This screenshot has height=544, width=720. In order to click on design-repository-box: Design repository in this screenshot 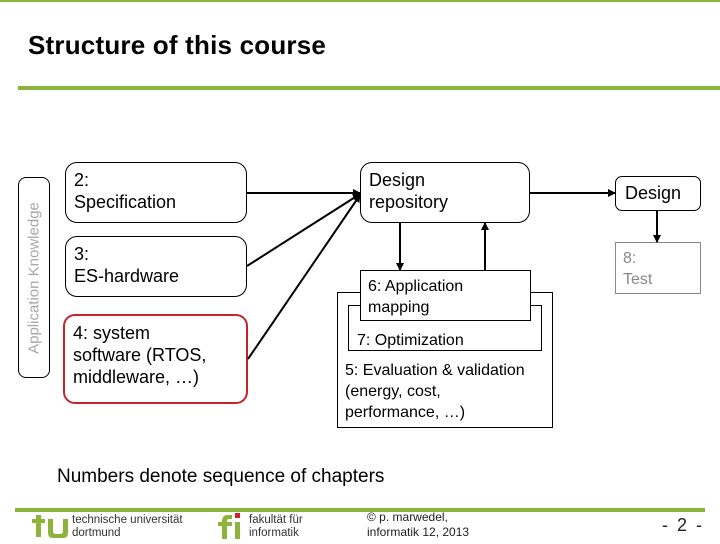, I will do `click(445, 192)`.